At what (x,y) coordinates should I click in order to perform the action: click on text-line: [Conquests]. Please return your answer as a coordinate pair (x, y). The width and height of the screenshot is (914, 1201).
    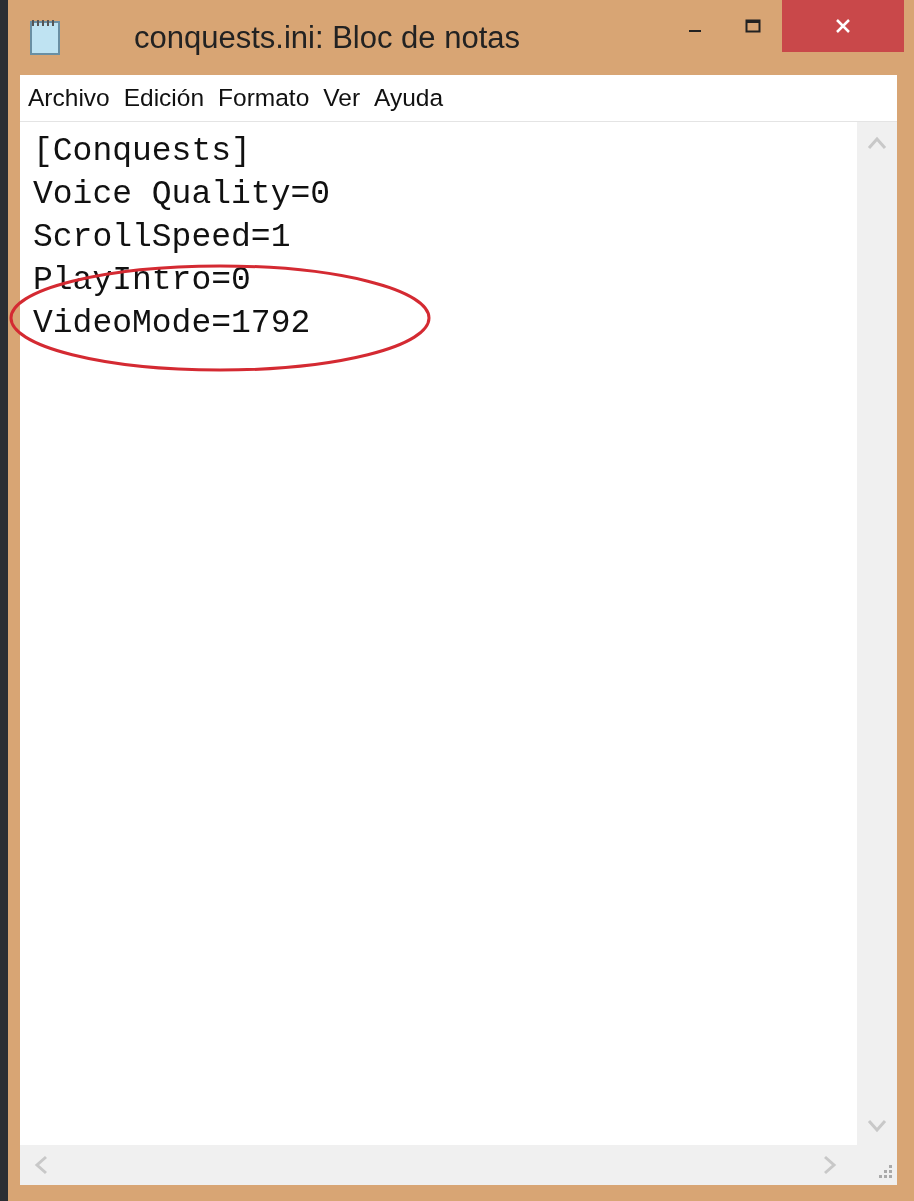
    Looking at the image, I should click on (142, 152).